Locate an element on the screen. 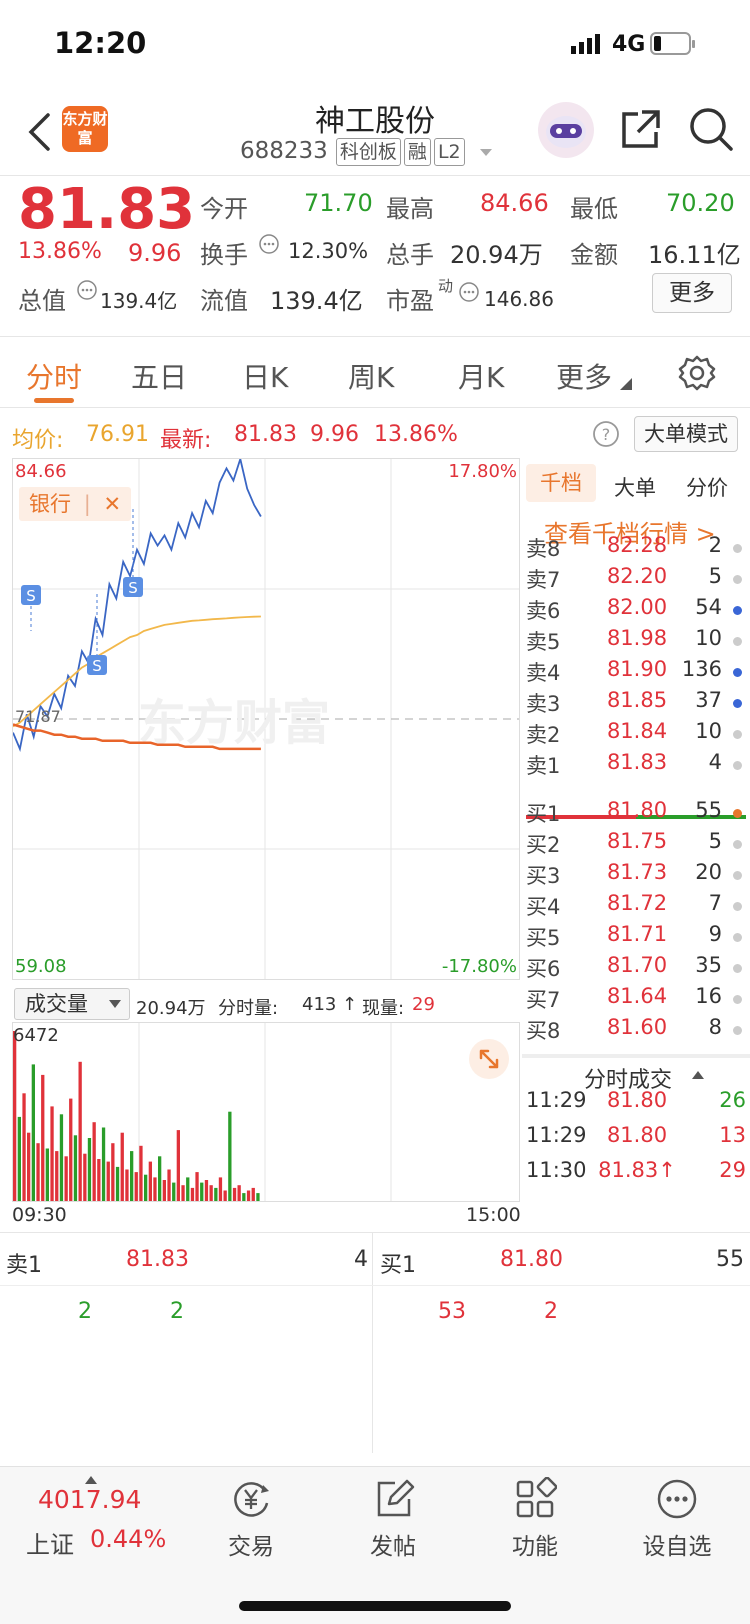  large-order-mode-button: 大单模式 is located at coordinates (686, 434).